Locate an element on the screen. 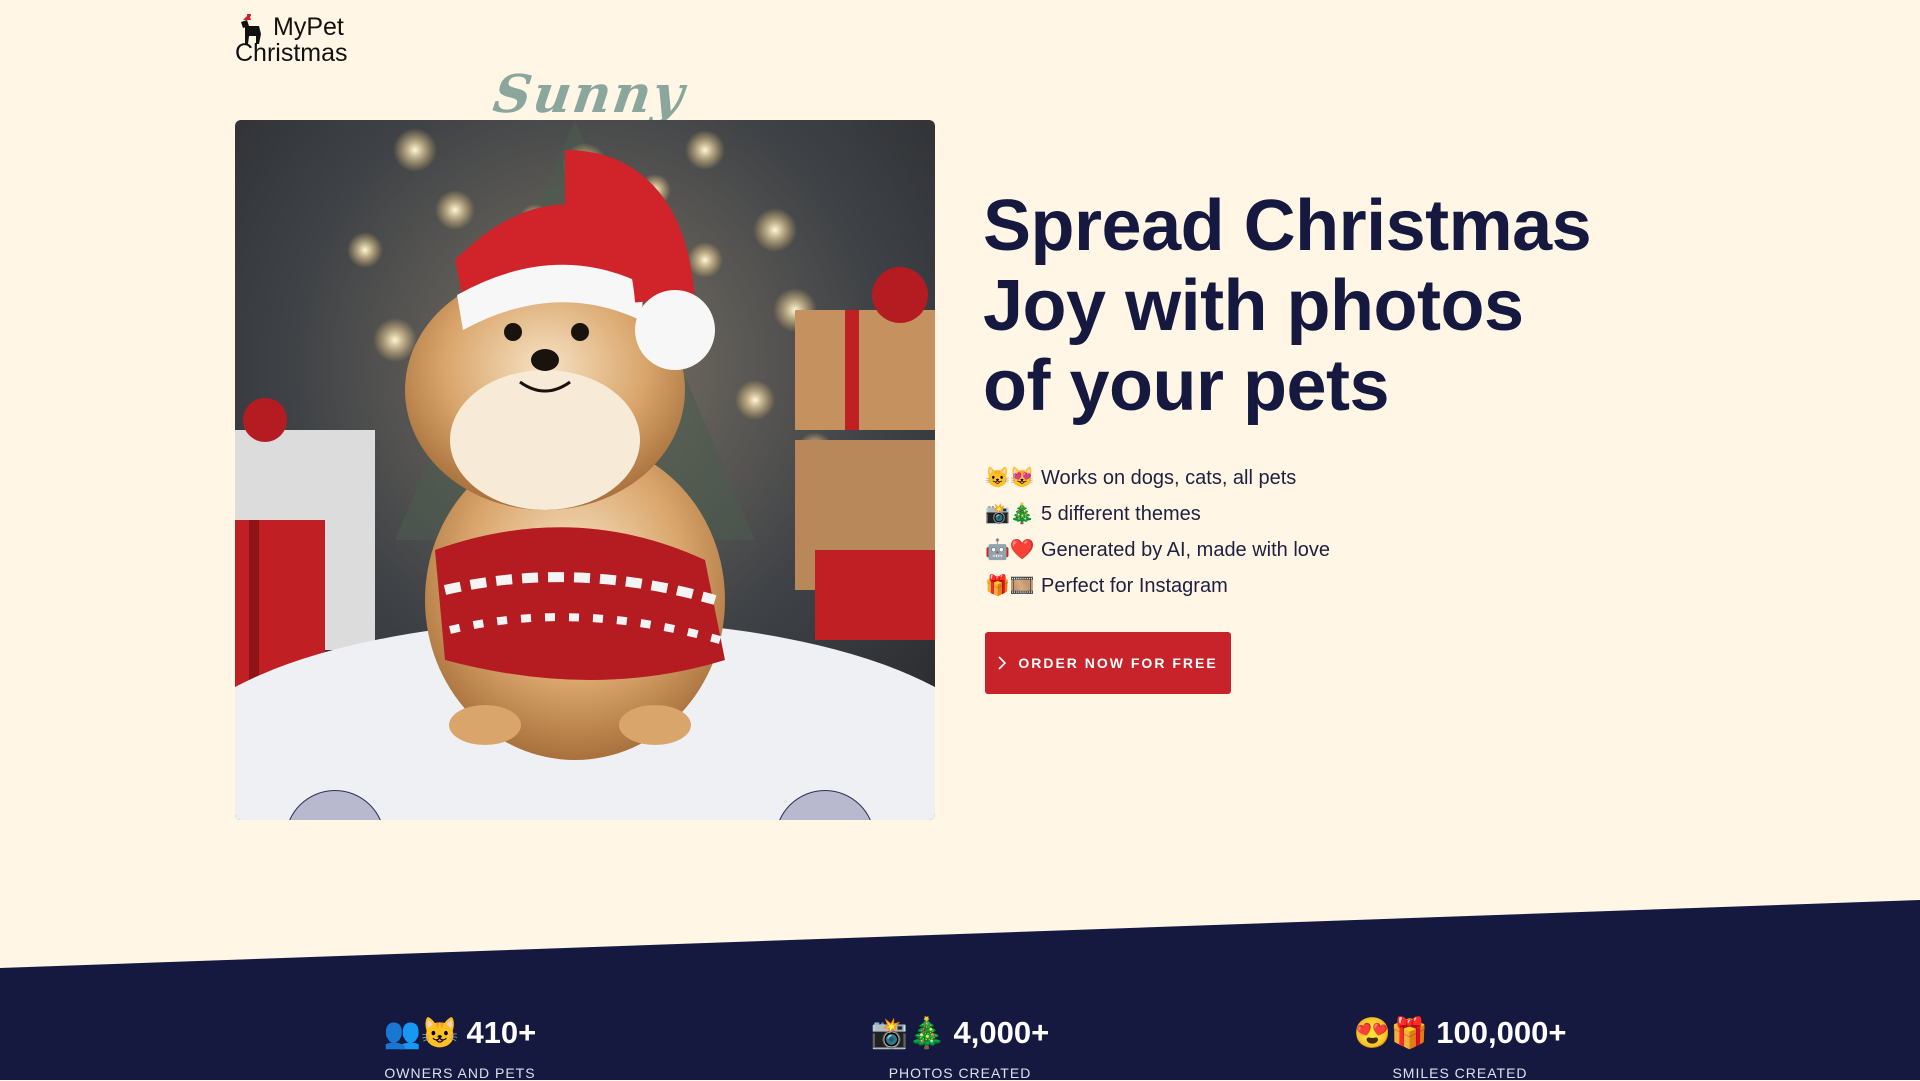  stat-photos: 📸🎄 4,000+ PHOTOS CREATED is located at coordinates (960, 1048).